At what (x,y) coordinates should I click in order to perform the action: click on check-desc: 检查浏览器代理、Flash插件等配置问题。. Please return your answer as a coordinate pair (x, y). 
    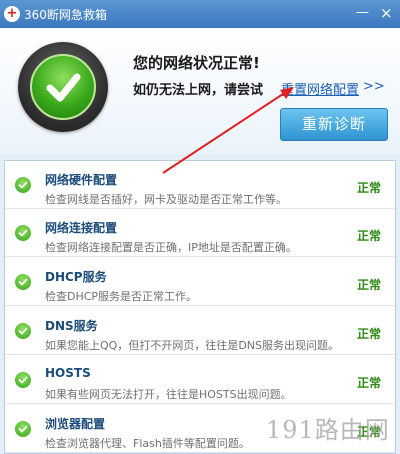
    Looking at the image, I should click on (147, 443).